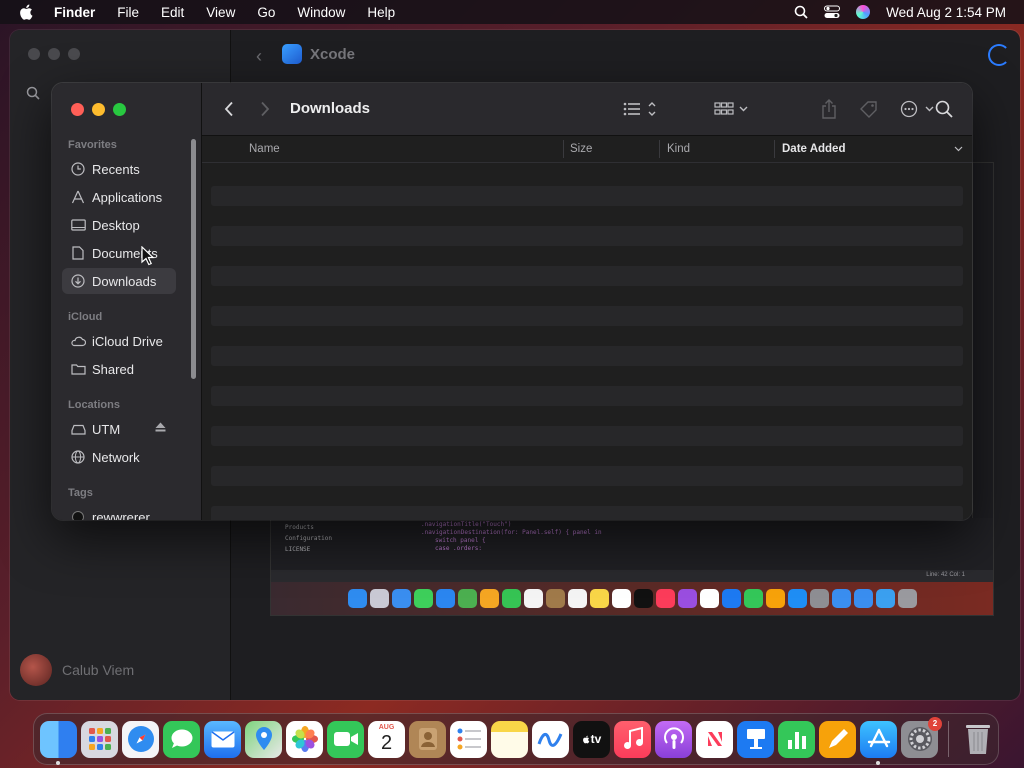 The height and width of the screenshot is (768, 1024). I want to click on sidebar-item-desktop: Desktop, so click(119, 225).